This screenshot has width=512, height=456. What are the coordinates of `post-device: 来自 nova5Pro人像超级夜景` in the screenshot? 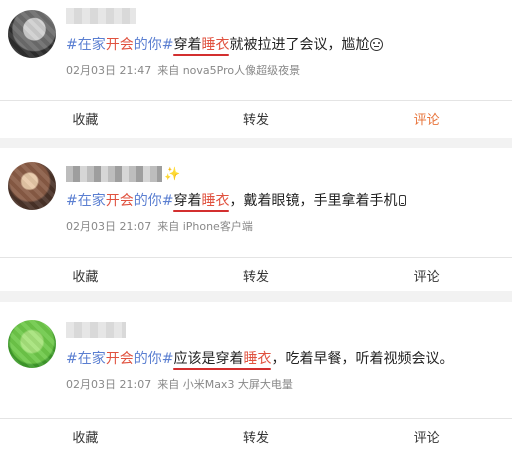 It's located at (229, 70).